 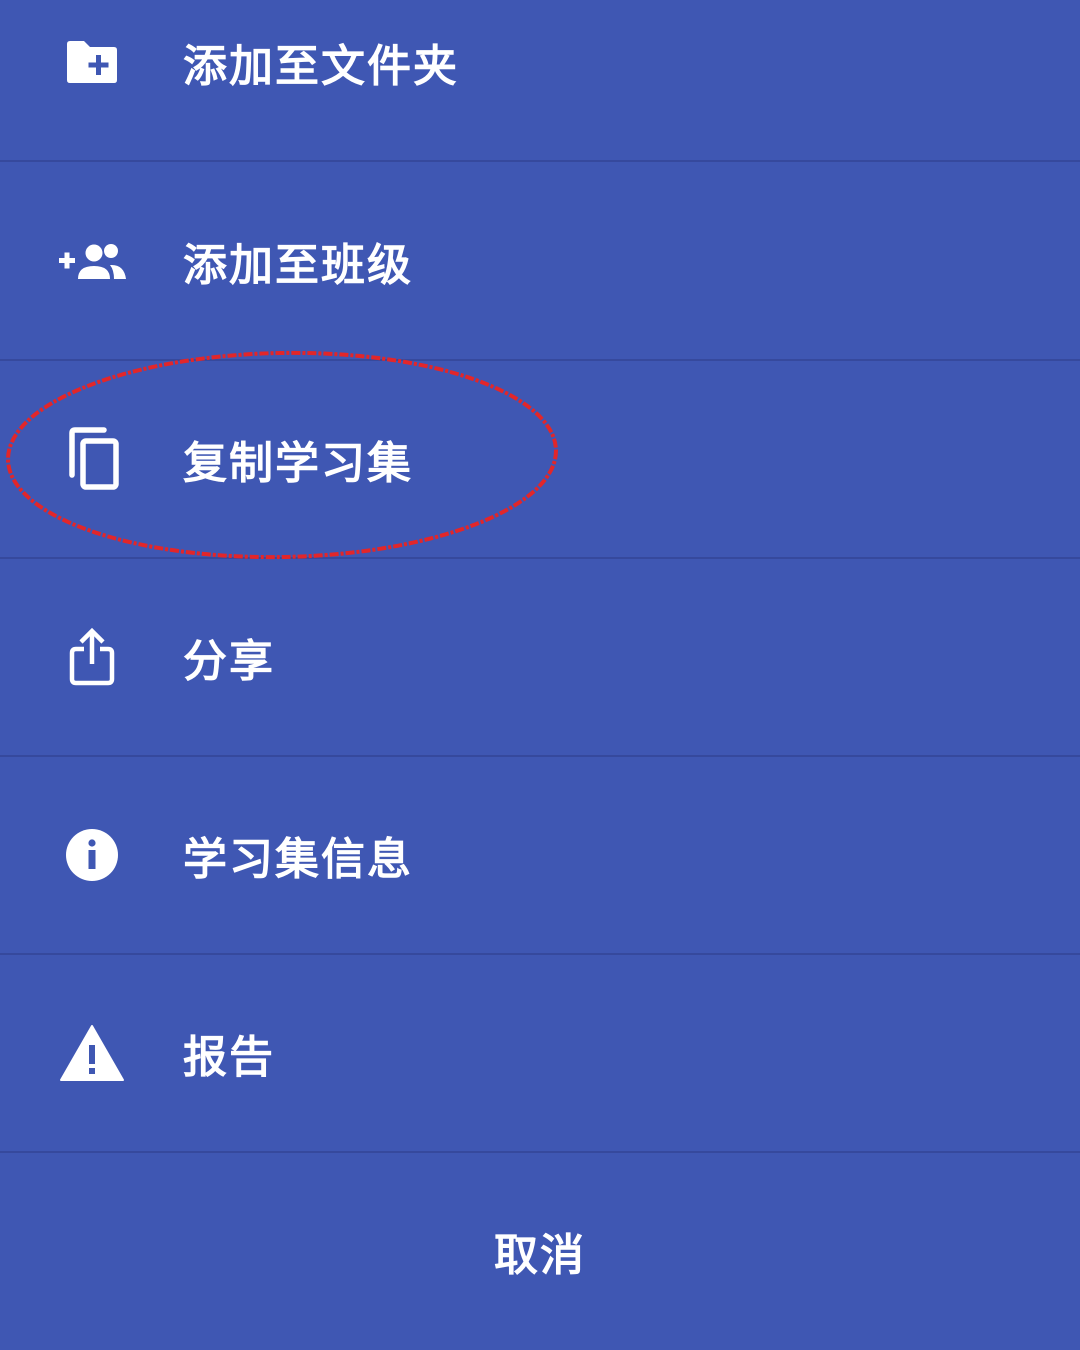 I want to click on copy-icon, so click(x=92, y=459).